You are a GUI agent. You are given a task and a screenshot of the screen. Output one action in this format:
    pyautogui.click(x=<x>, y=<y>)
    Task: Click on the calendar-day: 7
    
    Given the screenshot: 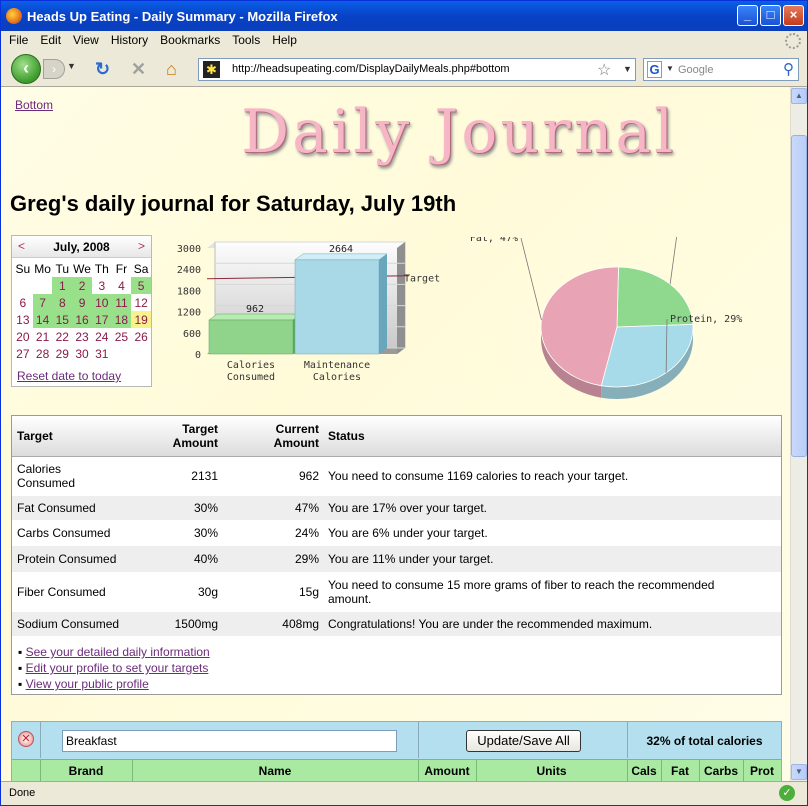 What is the action you would take?
    pyautogui.click(x=42, y=302)
    